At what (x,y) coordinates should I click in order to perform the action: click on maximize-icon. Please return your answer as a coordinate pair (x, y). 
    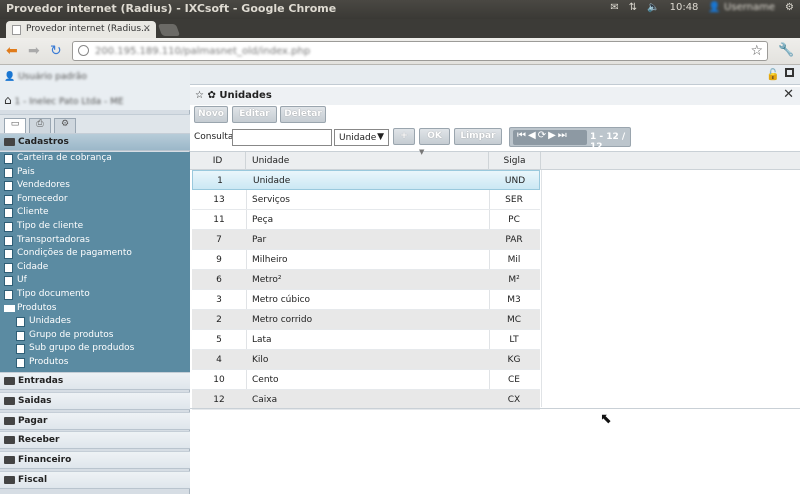
    Looking at the image, I should click on (789, 72).